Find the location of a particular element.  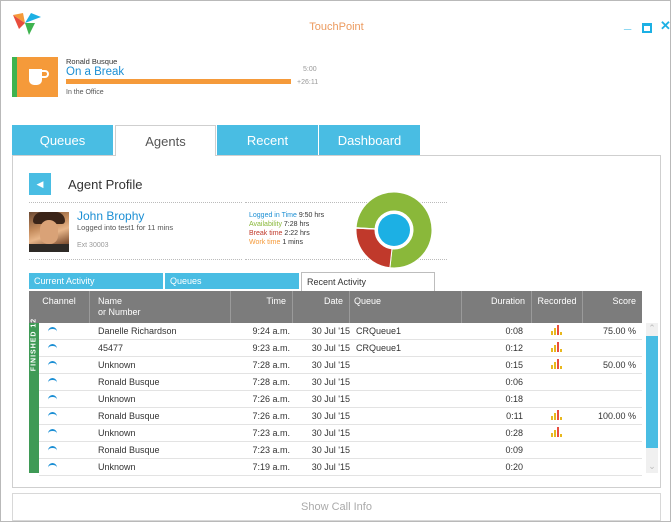

show-call-info-button: Show Call Info is located at coordinates (336, 507).